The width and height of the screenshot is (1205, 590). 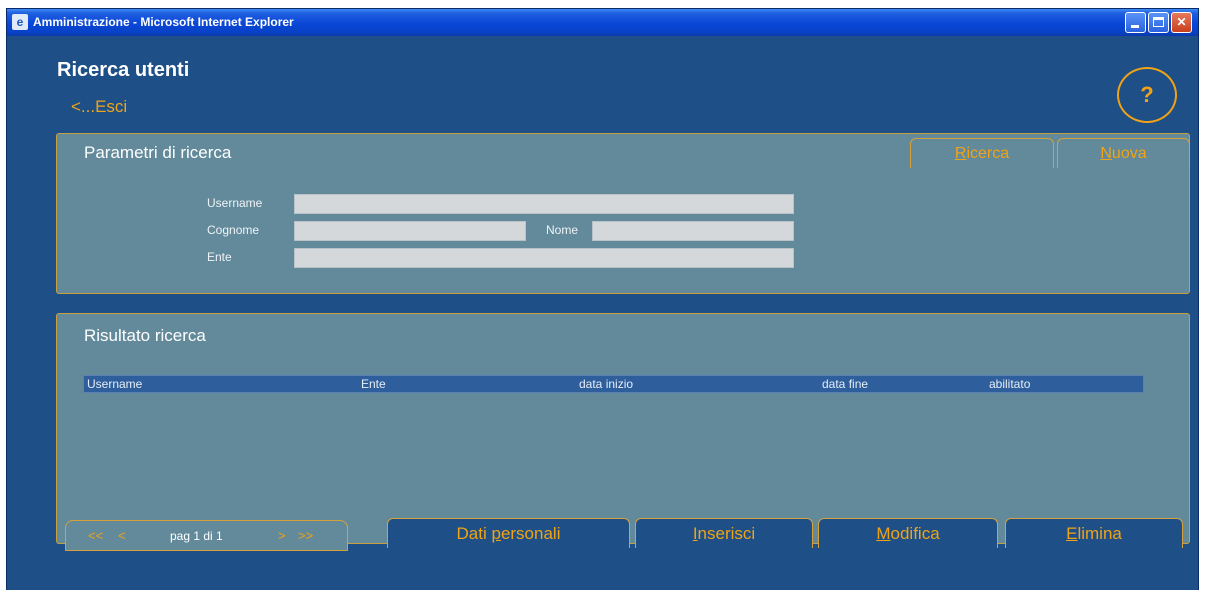 What do you see at coordinates (960, 153) in the screenshot?
I see `search-tab-accesskey: R` at bounding box center [960, 153].